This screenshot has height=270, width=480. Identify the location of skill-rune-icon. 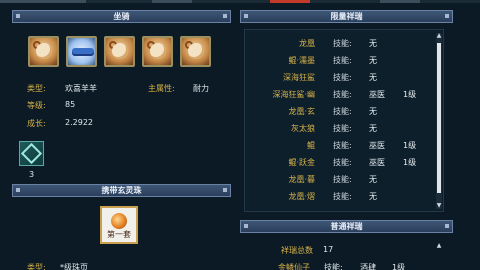
(31, 153).